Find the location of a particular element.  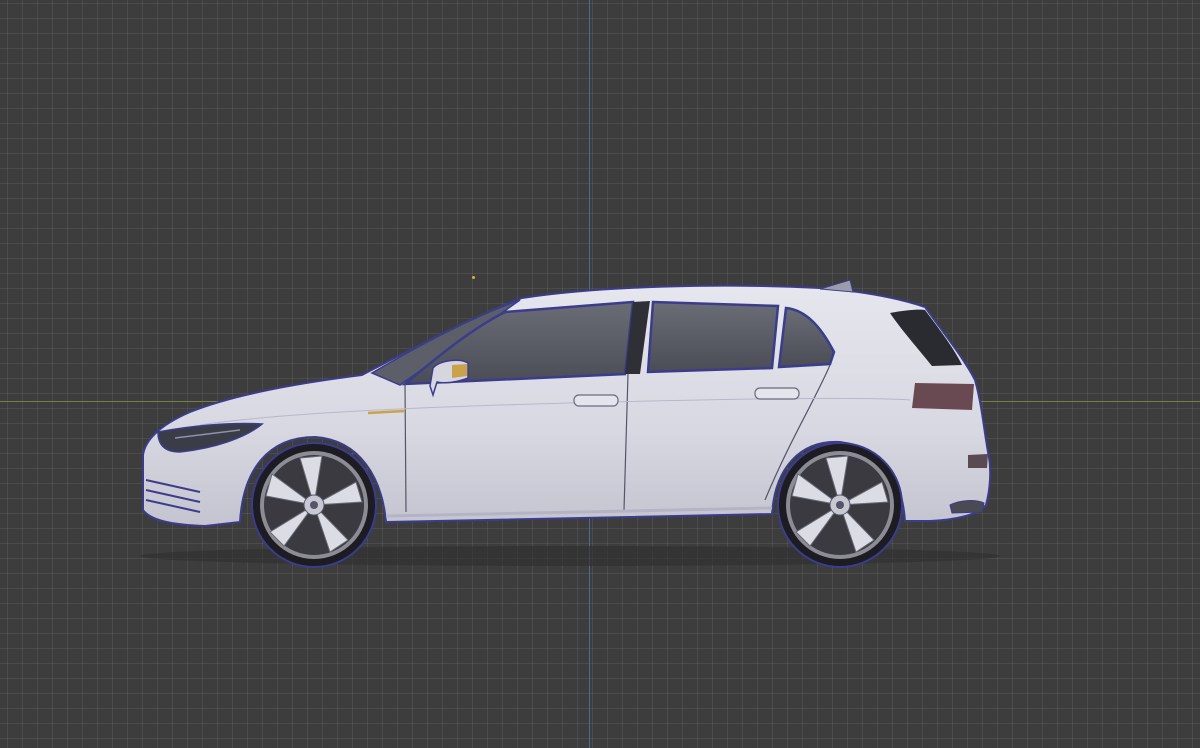

rear-reflector is located at coordinates (978, 461).